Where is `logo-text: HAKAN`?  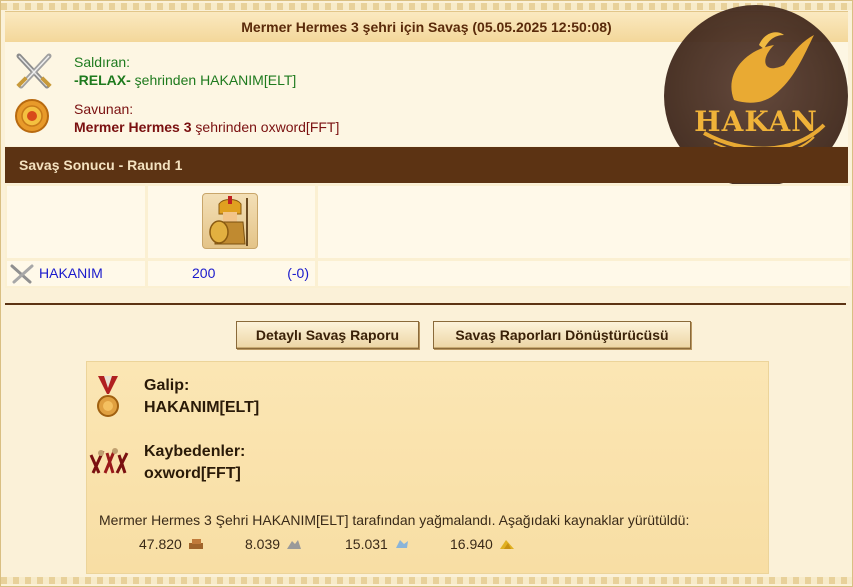 logo-text: HAKAN is located at coordinates (756, 121).